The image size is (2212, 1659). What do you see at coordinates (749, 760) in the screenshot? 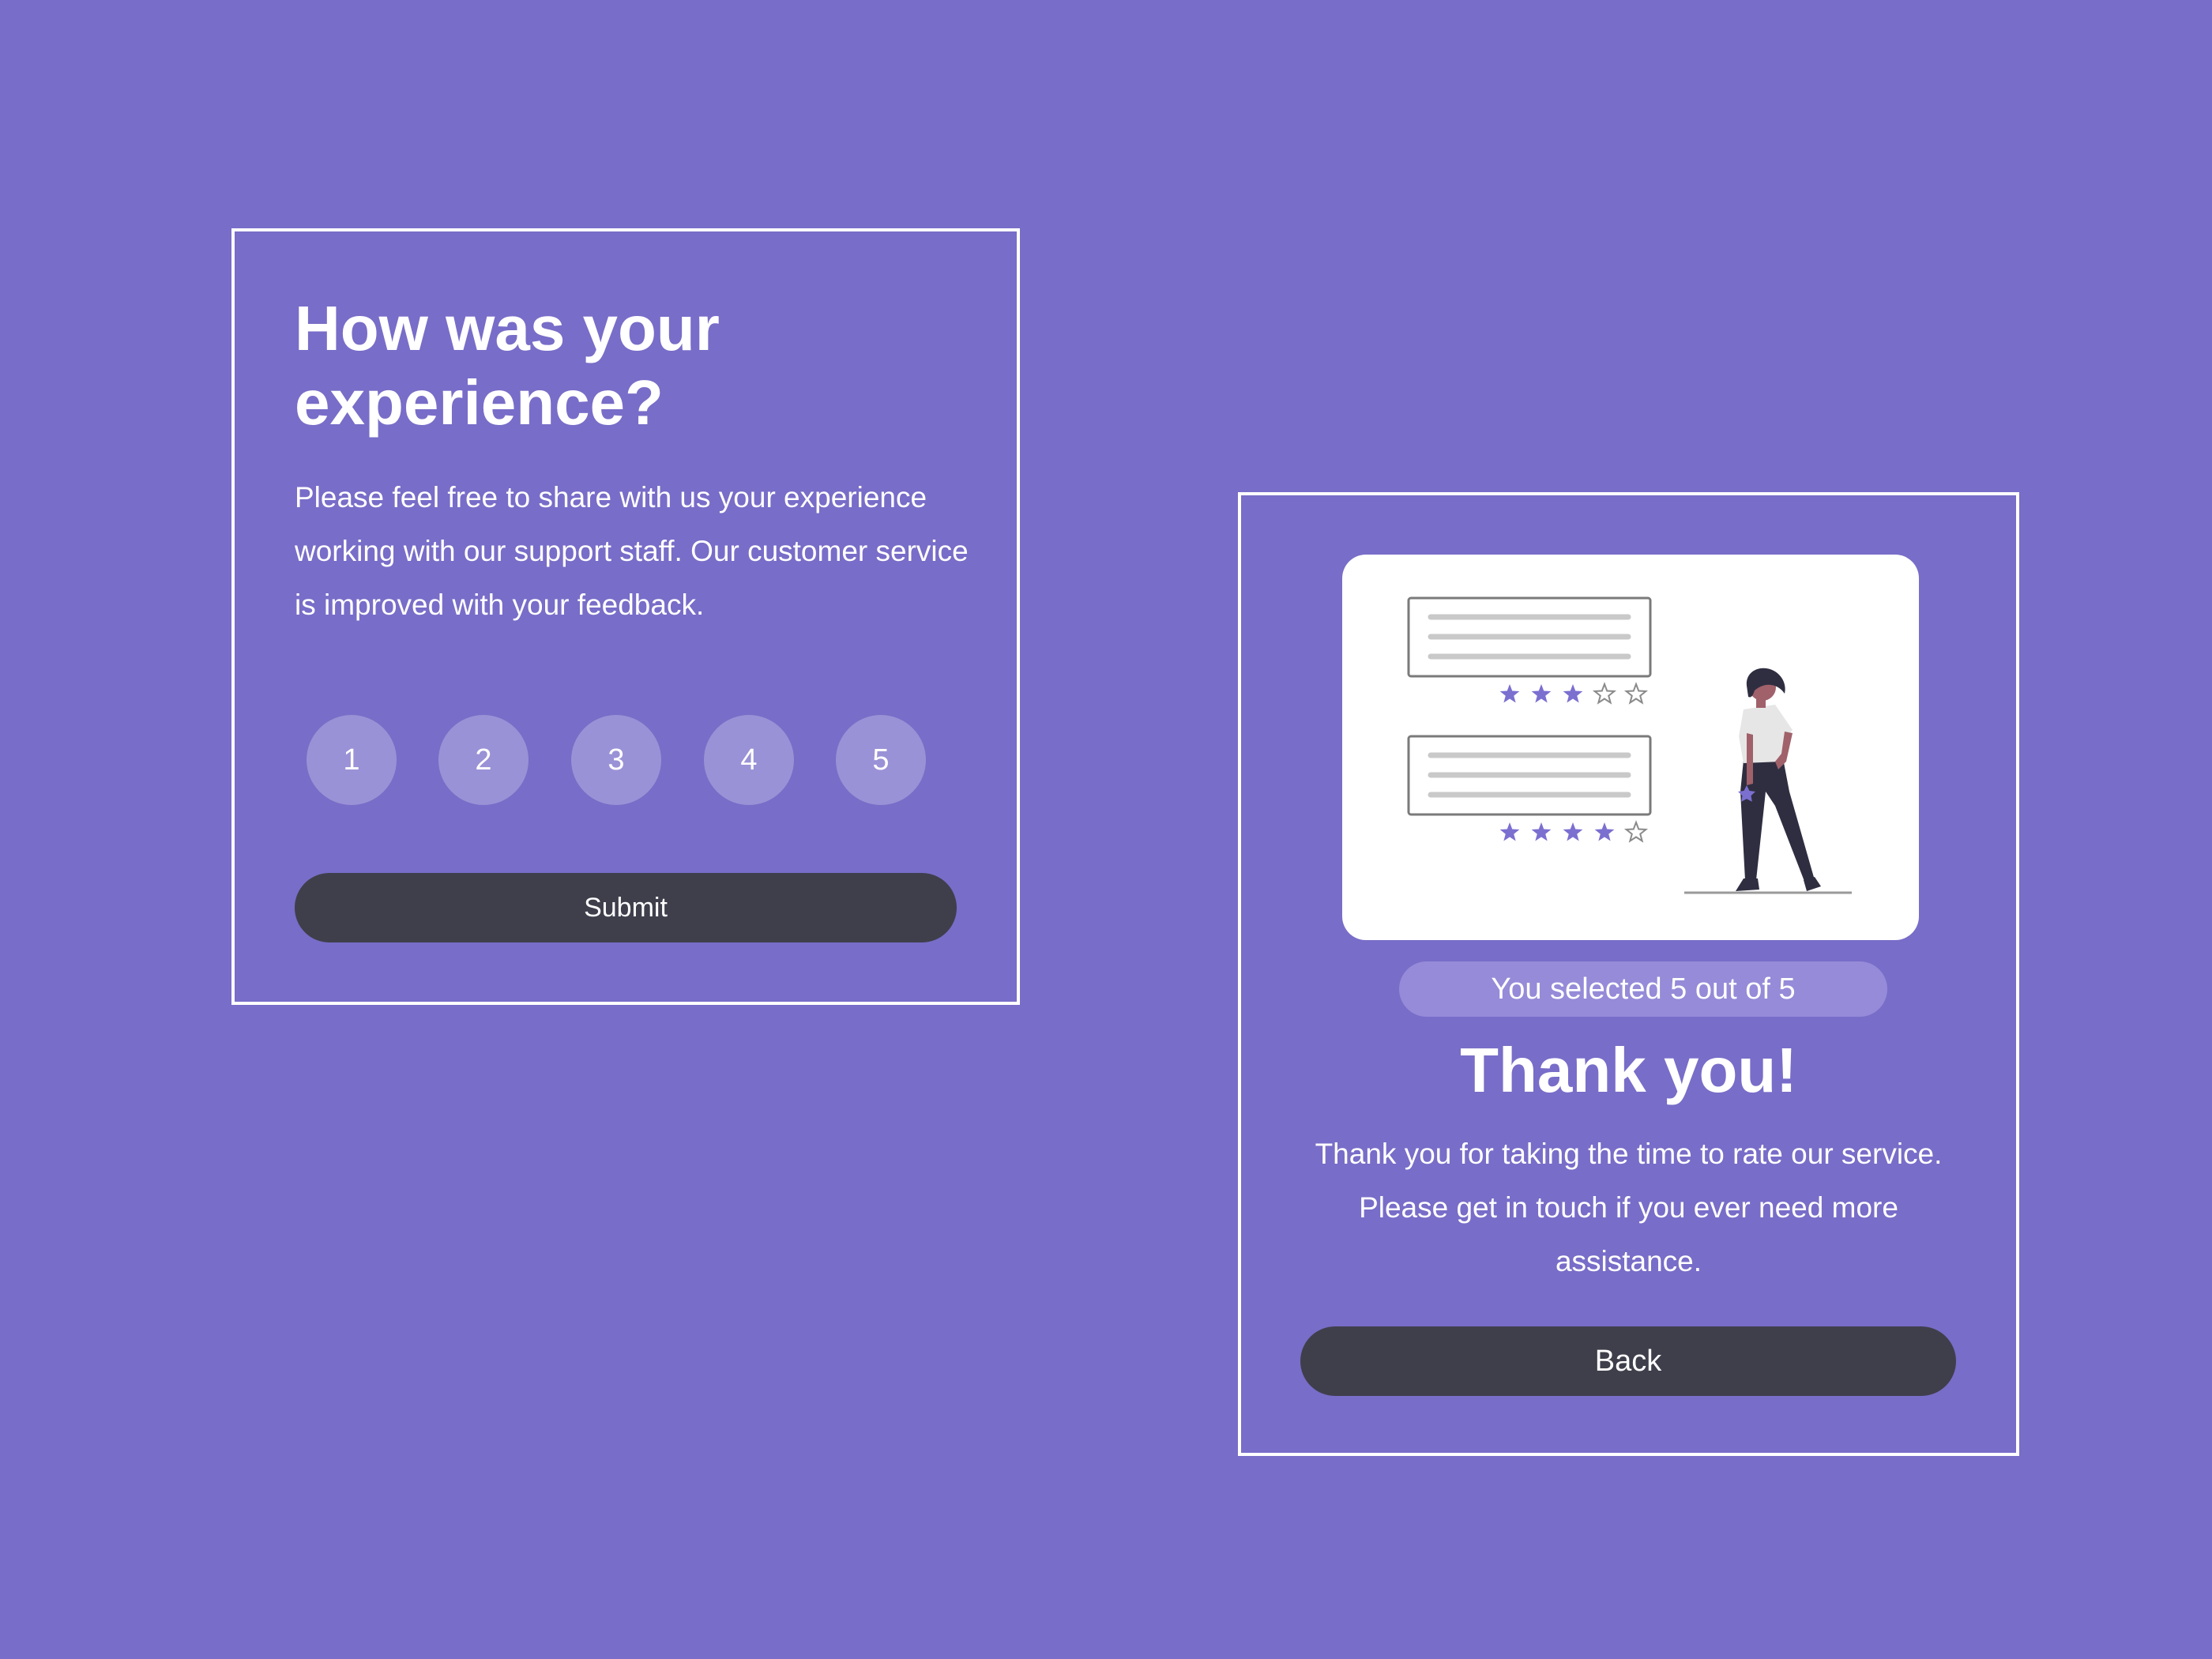
I see `rating-option-4: 4` at bounding box center [749, 760].